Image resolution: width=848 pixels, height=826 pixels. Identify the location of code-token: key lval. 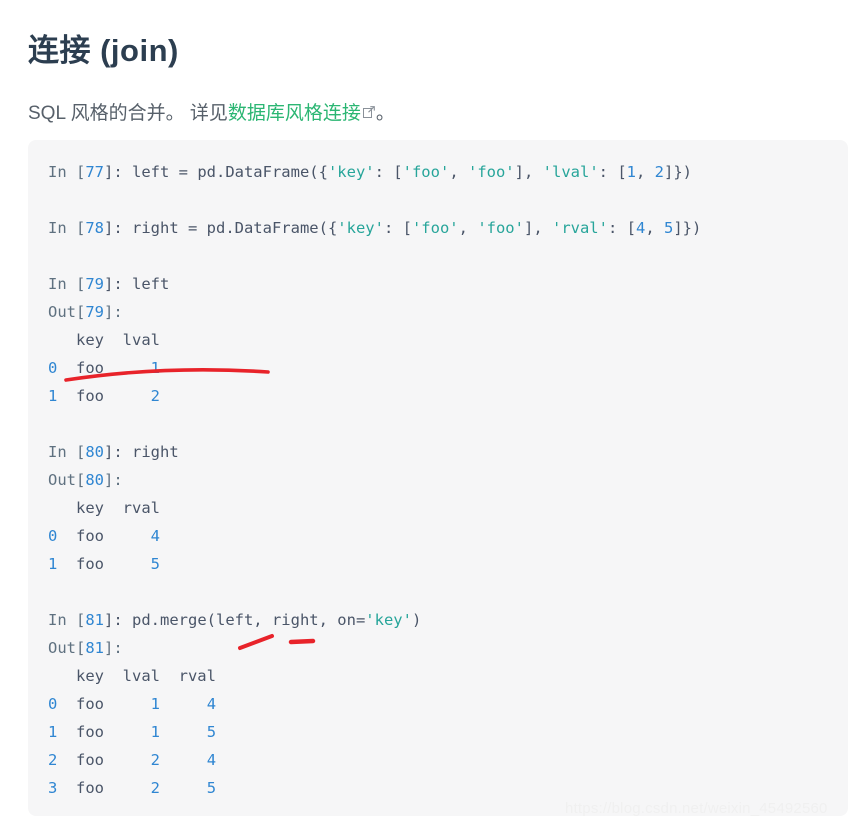
(104, 340).